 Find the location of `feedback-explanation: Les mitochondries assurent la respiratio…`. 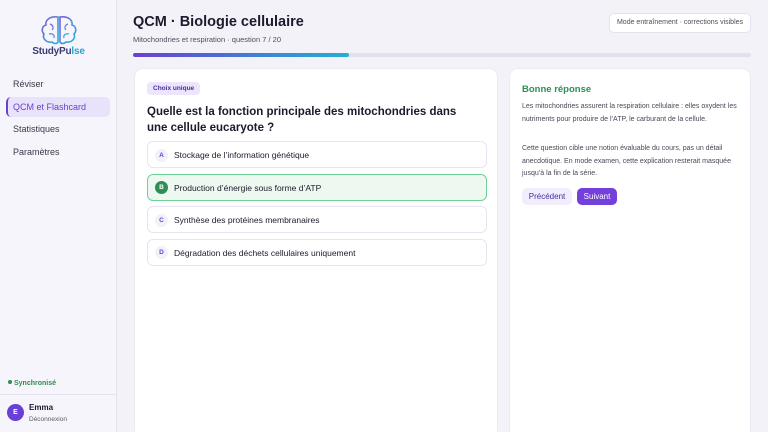

feedback-explanation: Les mitochondries assurent la respiratio… is located at coordinates (629, 113).